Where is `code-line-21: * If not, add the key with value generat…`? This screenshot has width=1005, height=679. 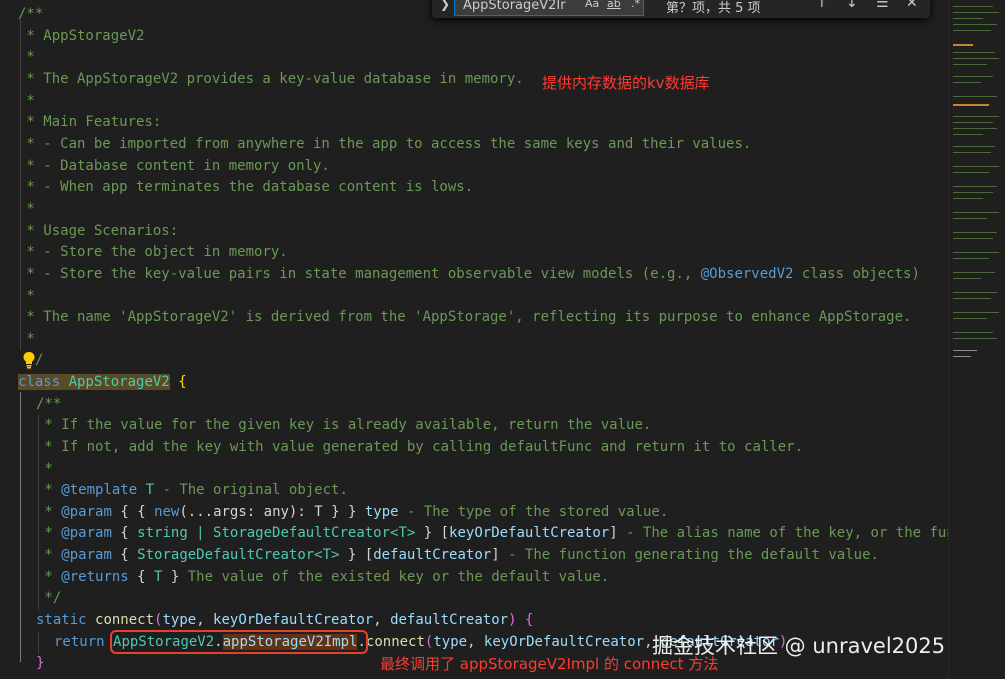
code-line-21: * If not, add the key with value generat… is located at coordinates (474, 448).